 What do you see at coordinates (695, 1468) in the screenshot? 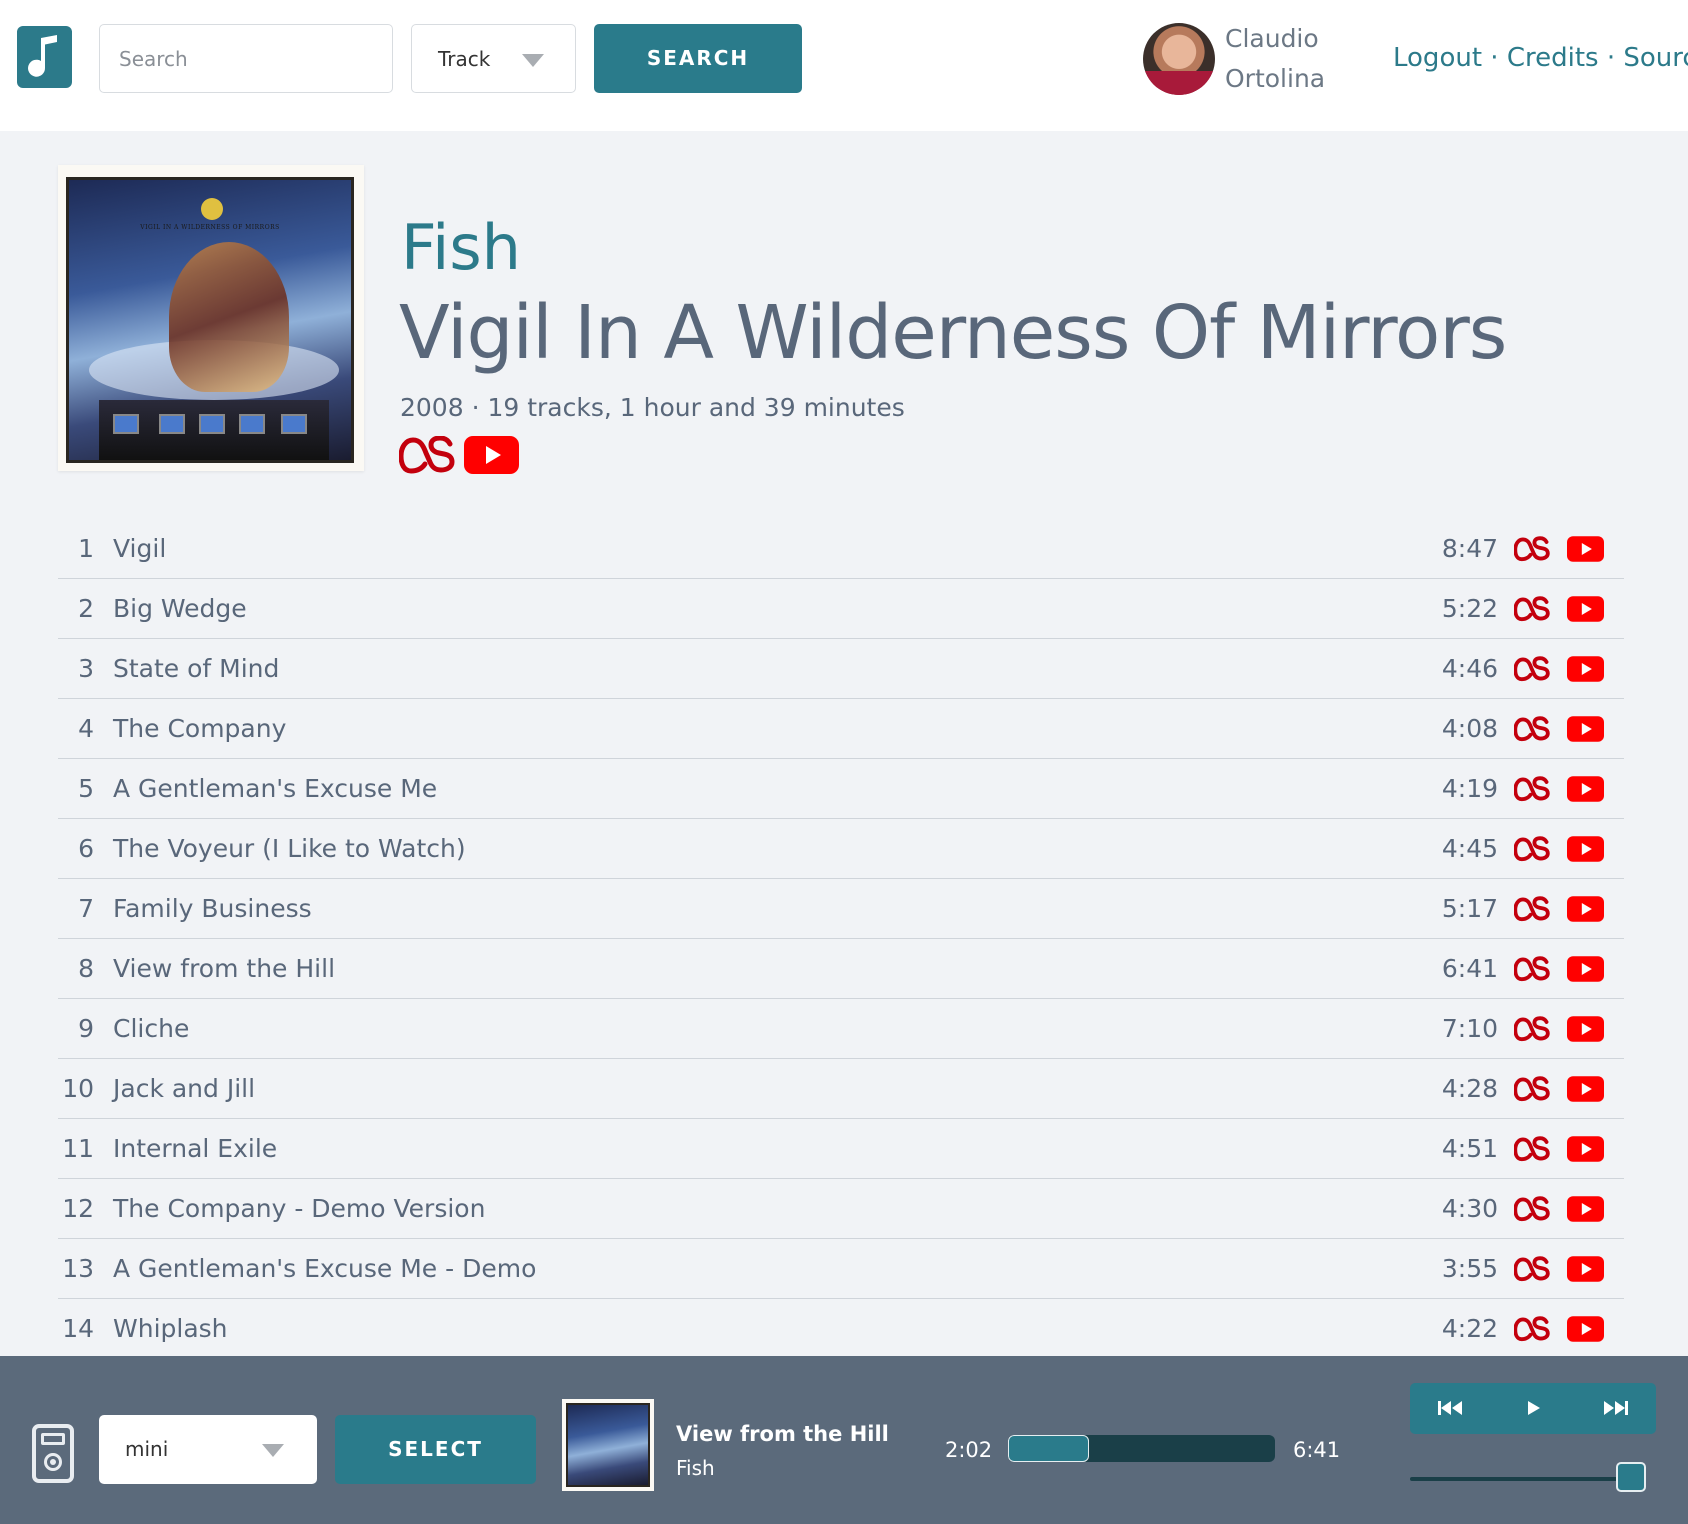
I see `now-playing-artist: Fish` at bounding box center [695, 1468].